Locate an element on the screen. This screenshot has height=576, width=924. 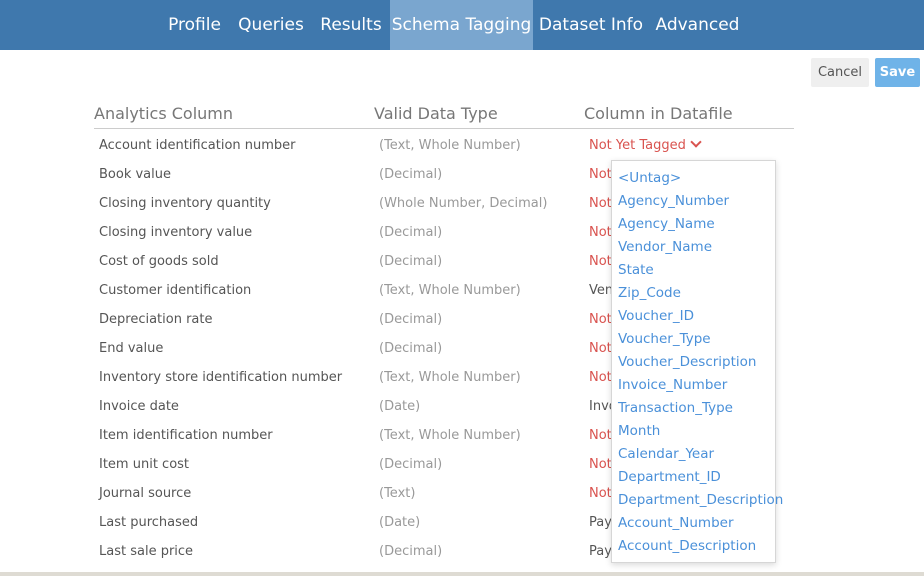
tag-value: Not Yet Tagged is located at coordinates (637, 145).